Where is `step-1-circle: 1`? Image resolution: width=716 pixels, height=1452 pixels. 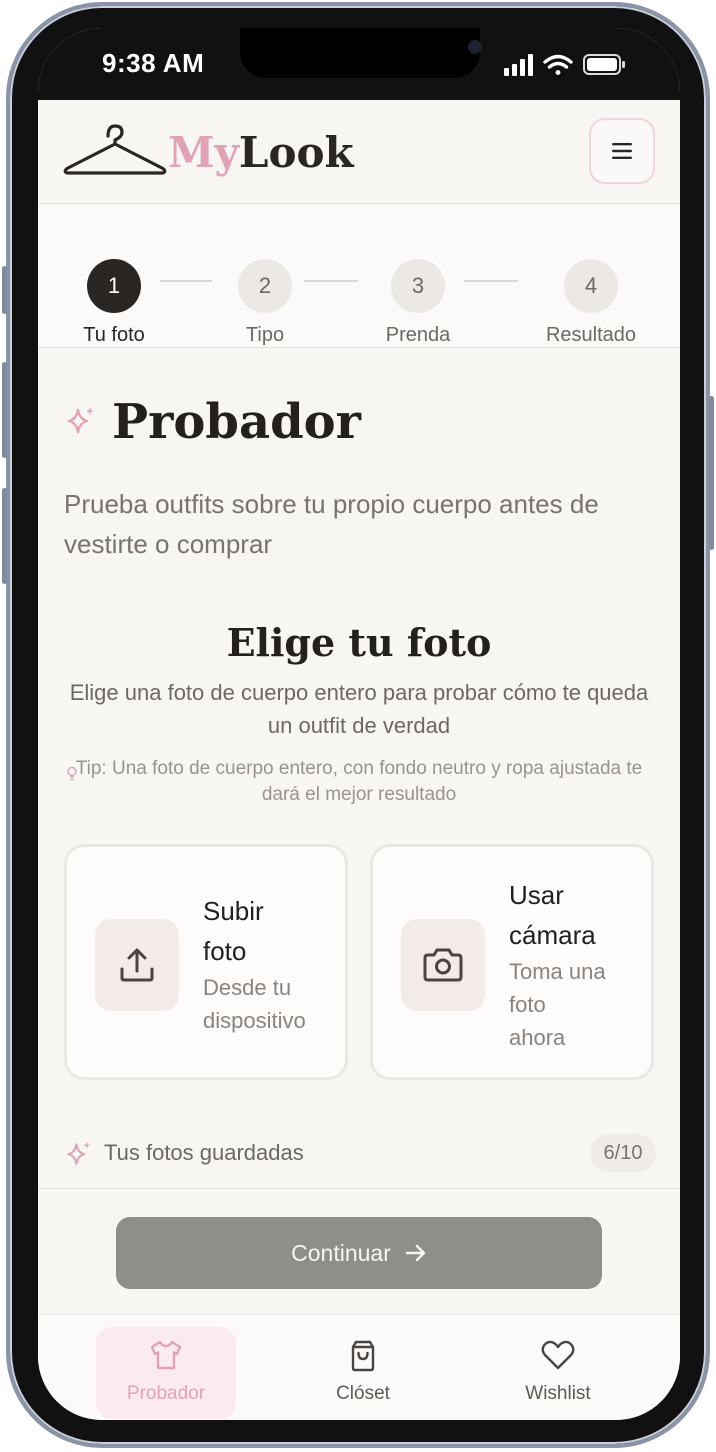 step-1-circle: 1 is located at coordinates (114, 286).